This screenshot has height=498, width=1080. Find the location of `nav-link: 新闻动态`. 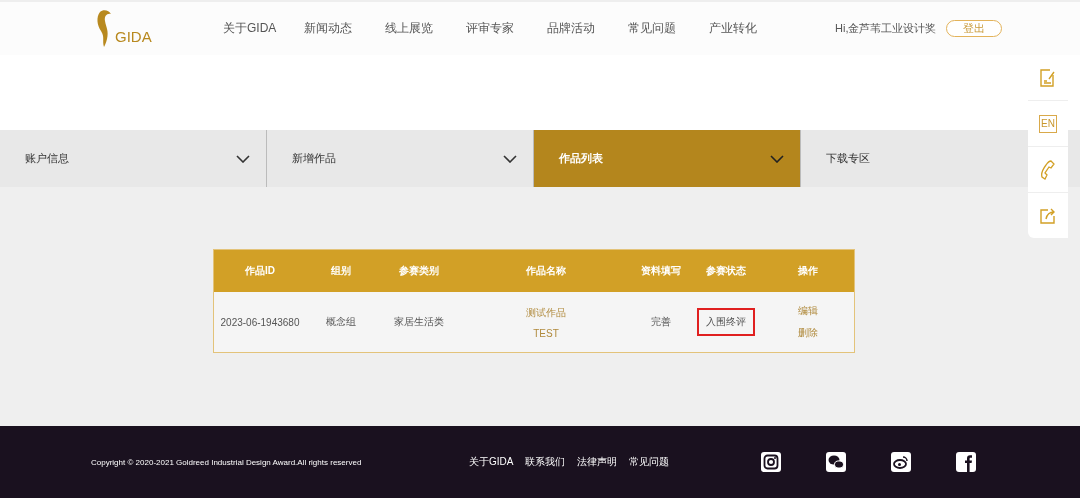

nav-link: 新闻动态 is located at coordinates (342, 28).